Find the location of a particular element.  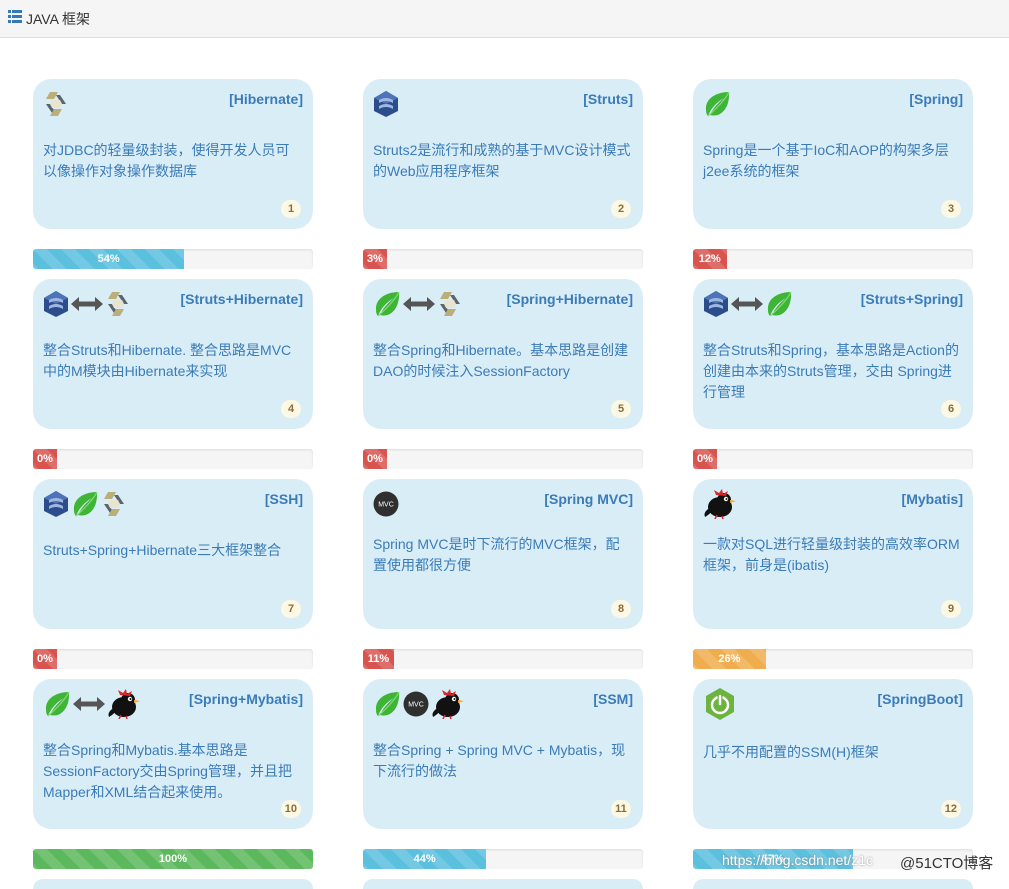

card-description: 一款对SQL进行轻量级封装的高效率ORM框架，前身是(ibatis) is located at coordinates (831, 554).